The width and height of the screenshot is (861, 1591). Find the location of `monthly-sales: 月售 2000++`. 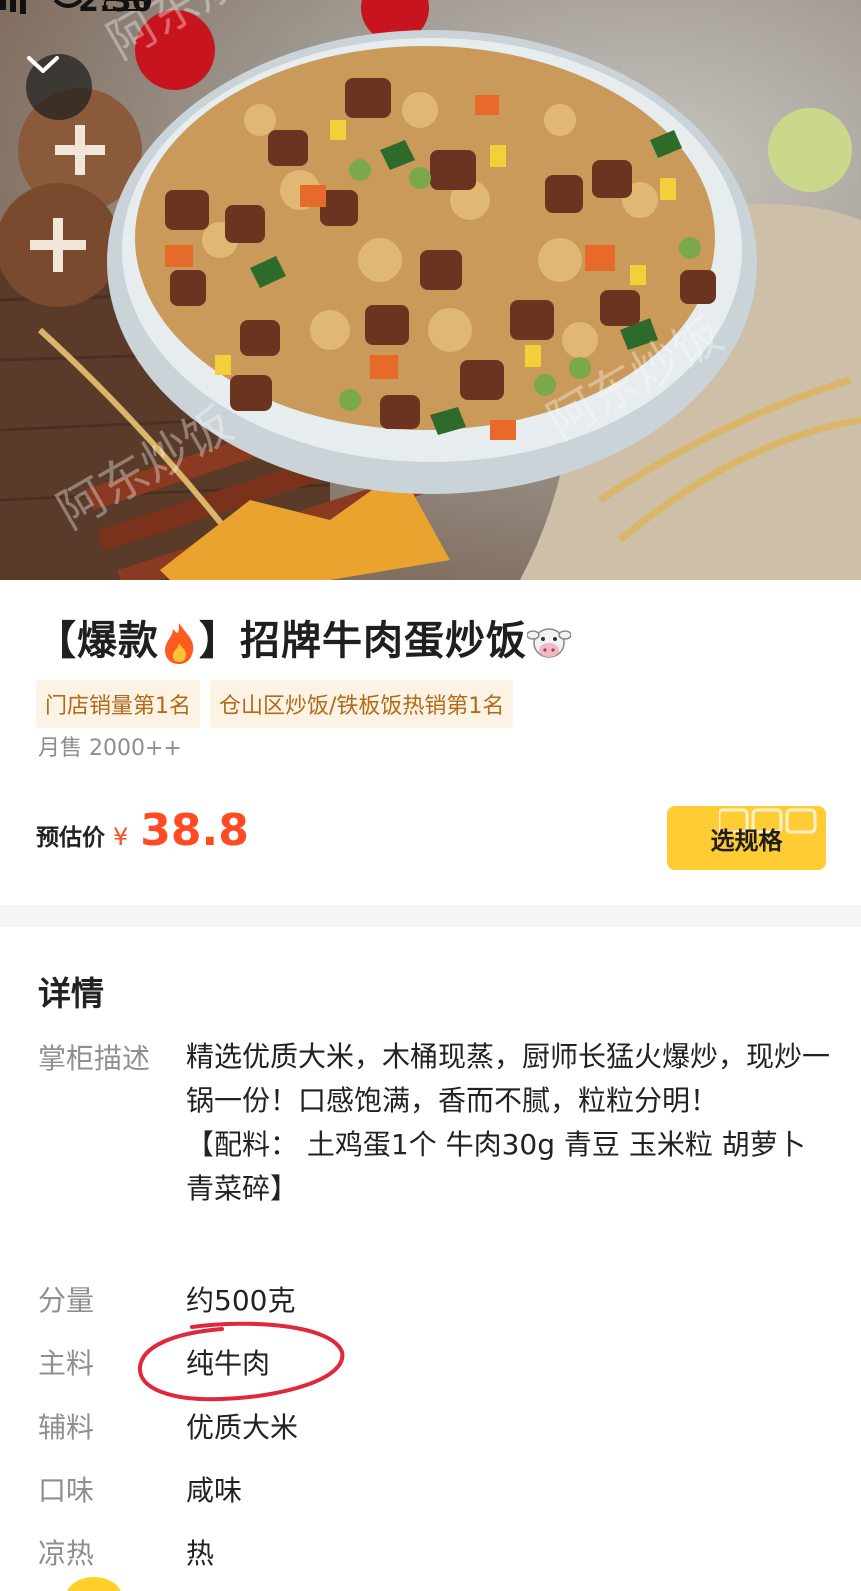

monthly-sales: 月售 2000++ is located at coordinates (110, 748).